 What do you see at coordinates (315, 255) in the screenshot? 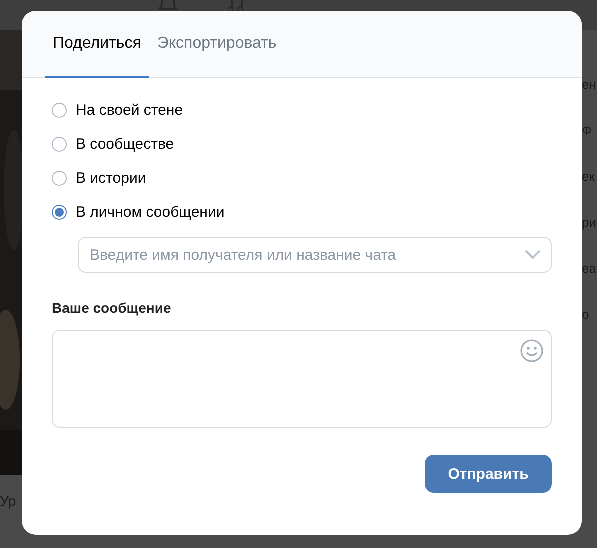
I see `recipient-dropdown: Введите имя получателя или название чата` at bounding box center [315, 255].